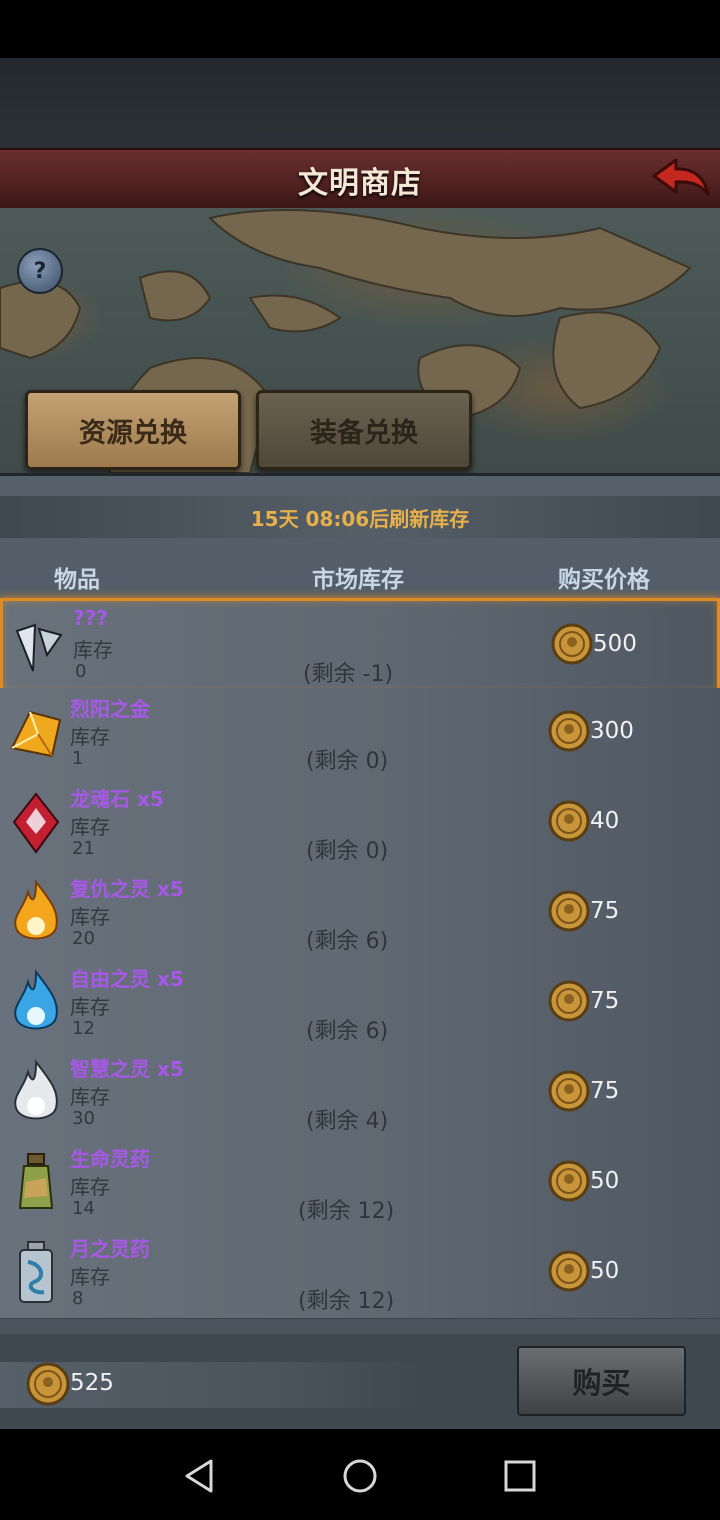  I want to click on stock-count: 8, so click(78, 1298).